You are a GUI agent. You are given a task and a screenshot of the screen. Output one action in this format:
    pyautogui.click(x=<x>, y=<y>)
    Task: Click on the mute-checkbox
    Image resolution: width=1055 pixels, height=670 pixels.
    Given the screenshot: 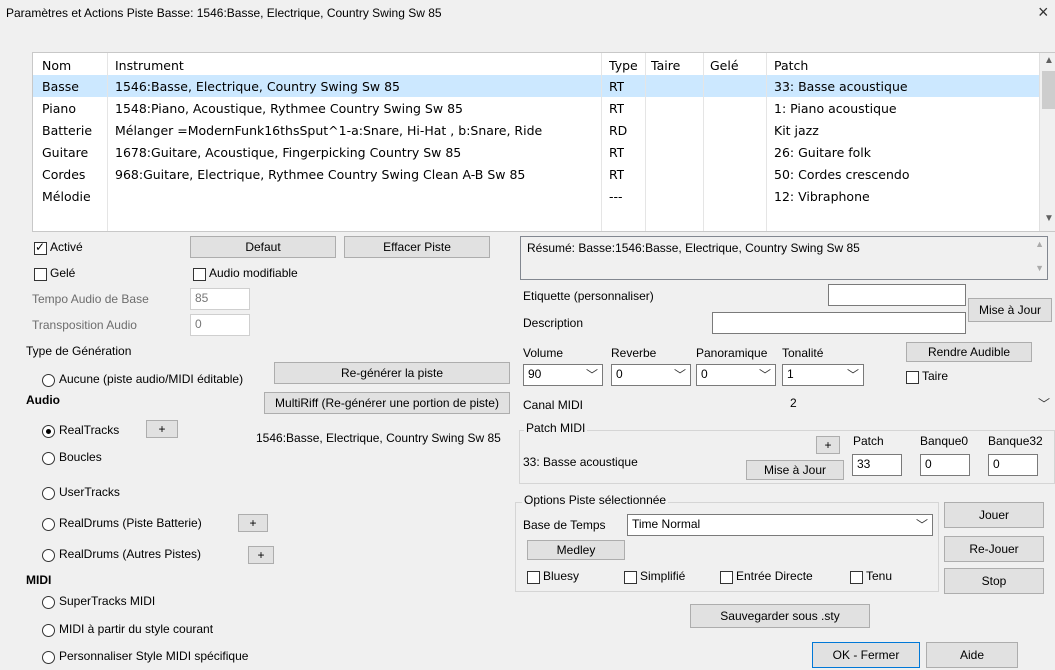 What is the action you would take?
    pyautogui.click(x=912, y=377)
    